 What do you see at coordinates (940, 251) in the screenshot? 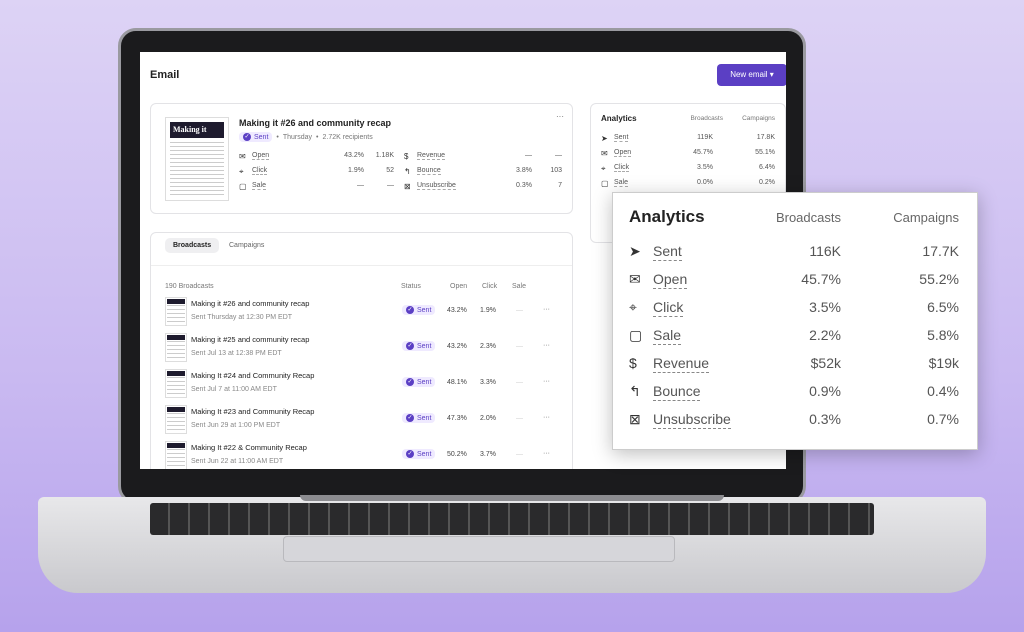
I see `metric-campaigns: 17.7K` at bounding box center [940, 251].